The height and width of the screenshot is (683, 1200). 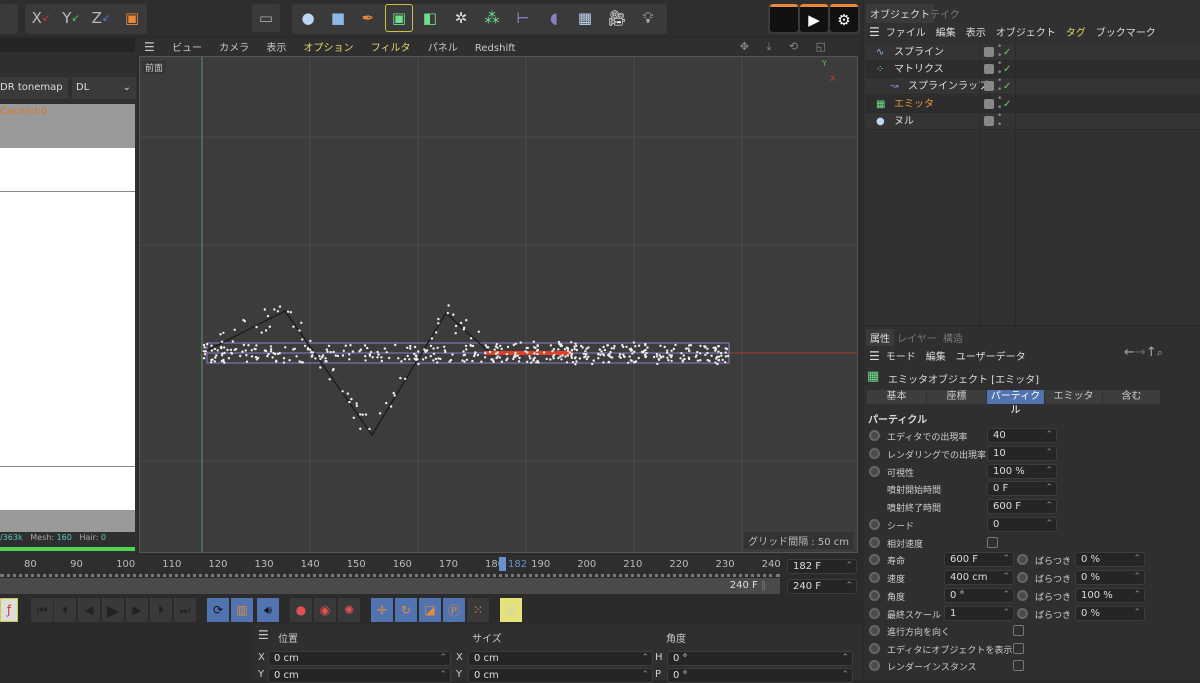 I want to click on light-icon: 💡︎, so click(x=648, y=18).